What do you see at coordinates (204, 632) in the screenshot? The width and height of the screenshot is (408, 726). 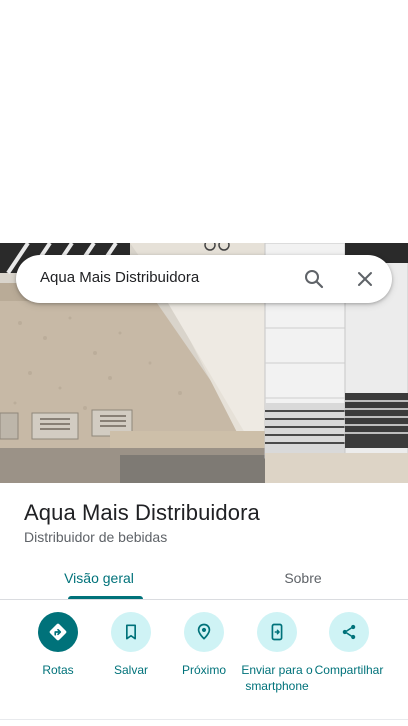 I see `nearby-icon` at bounding box center [204, 632].